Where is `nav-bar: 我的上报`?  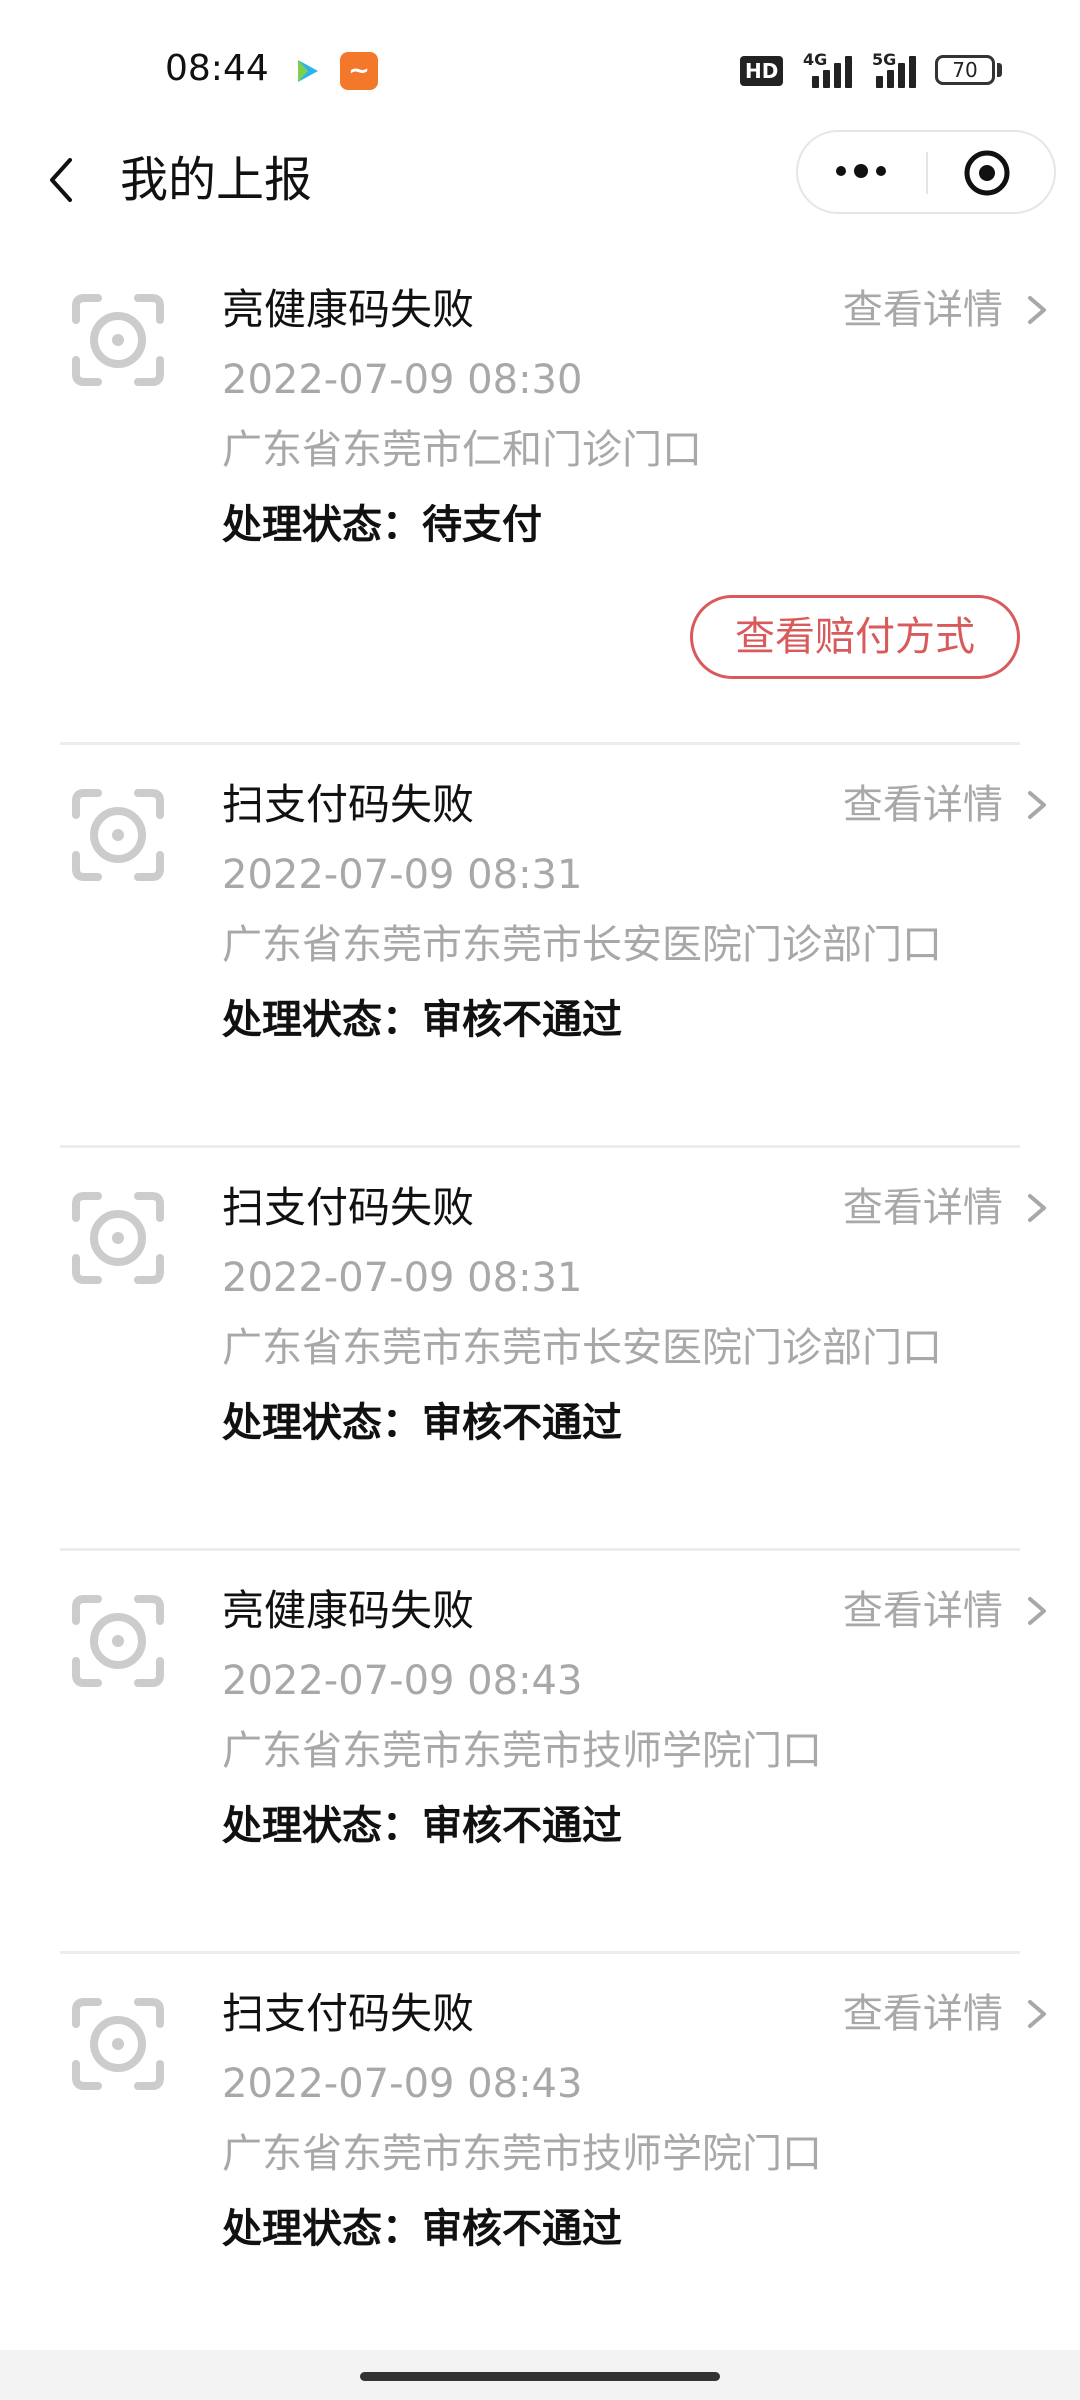 nav-bar: 我的上报 is located at coordinates (540, 190).